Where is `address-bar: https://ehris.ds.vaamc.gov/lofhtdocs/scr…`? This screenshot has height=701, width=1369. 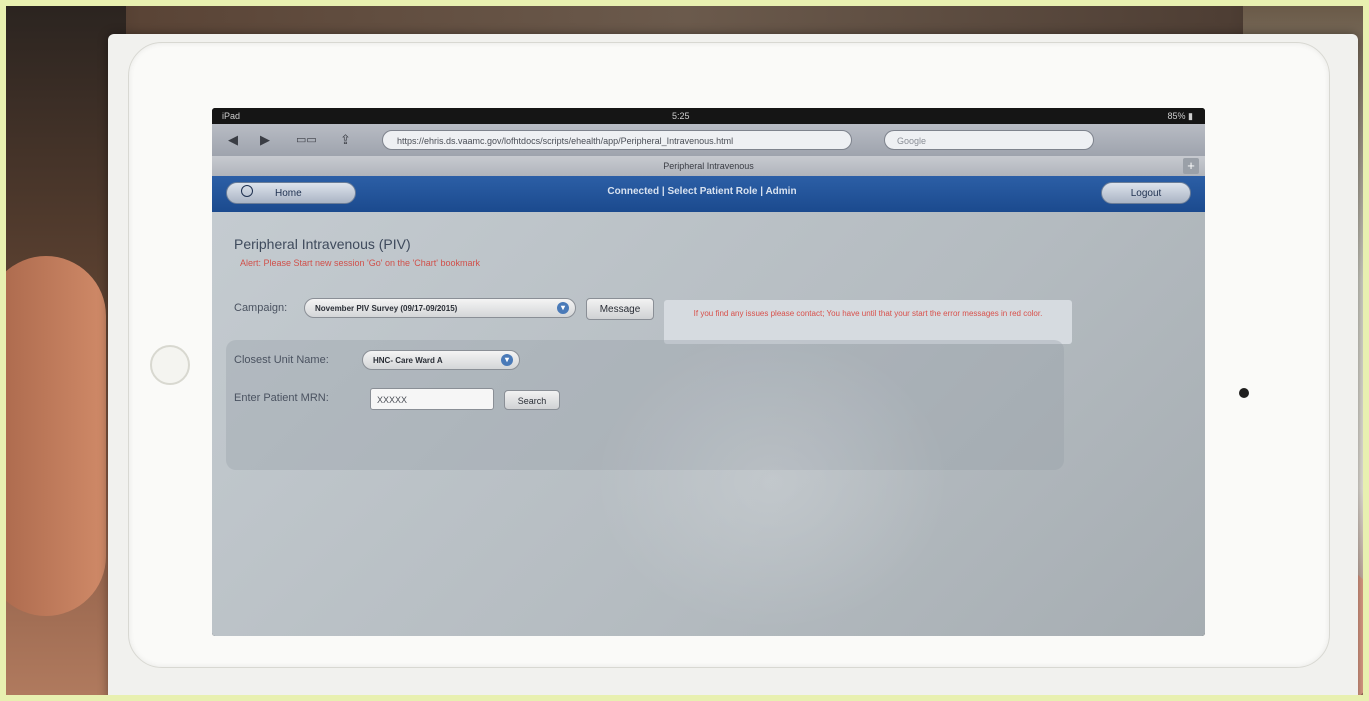
address-bar: https://ehris.ds.vaamc.gov/lofhtdocs/scr… is located at coordinates (617, 140).